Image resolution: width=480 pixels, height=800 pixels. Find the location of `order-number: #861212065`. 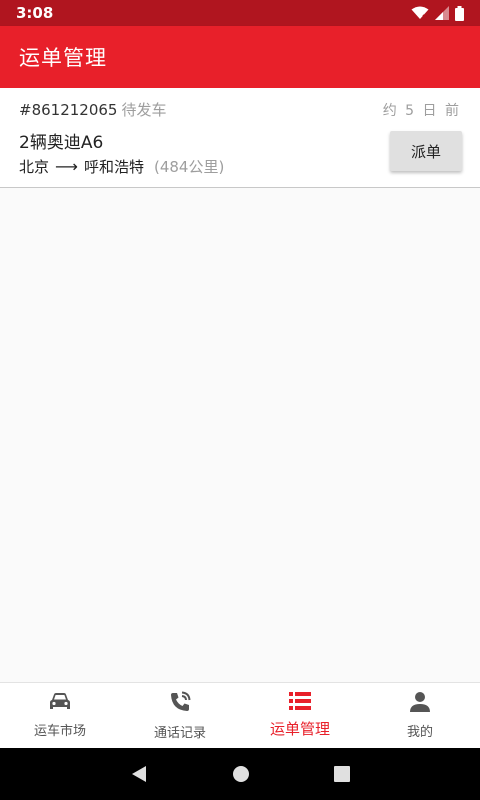

order-number: #861212065 is located at coordinates (68, 110).